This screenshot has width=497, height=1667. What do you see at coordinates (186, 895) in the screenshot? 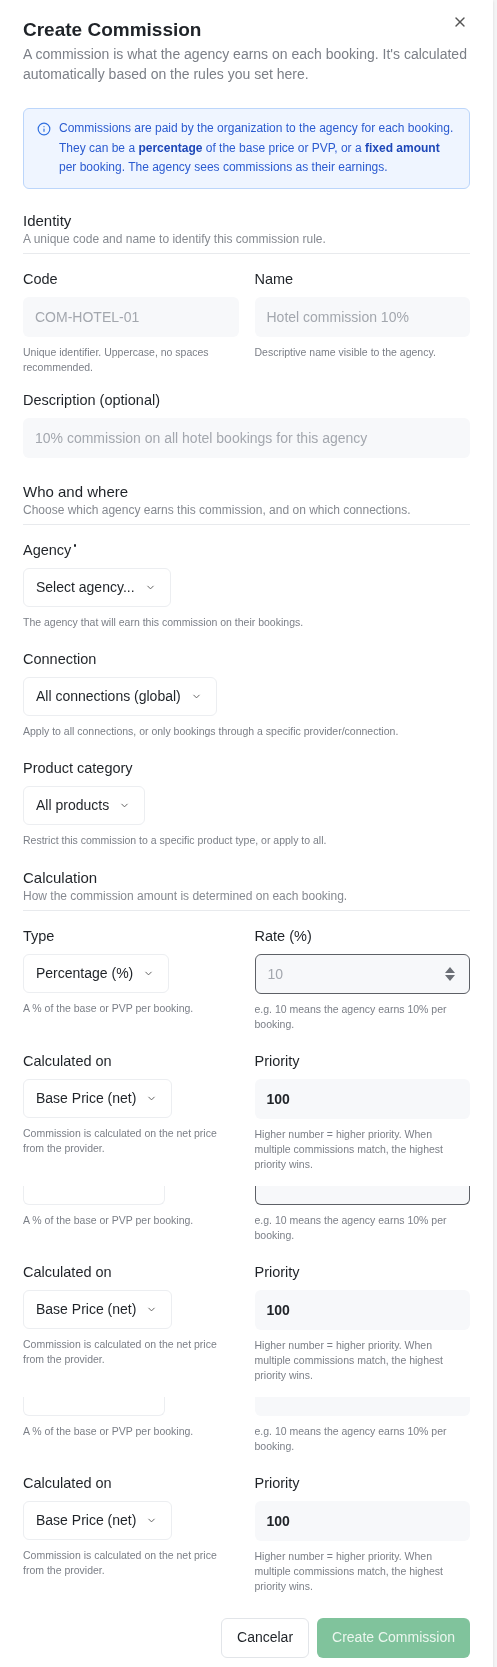
I see `section-subtitle: How the commission amount is determined on each booking.` at bounding box center [186, 895].